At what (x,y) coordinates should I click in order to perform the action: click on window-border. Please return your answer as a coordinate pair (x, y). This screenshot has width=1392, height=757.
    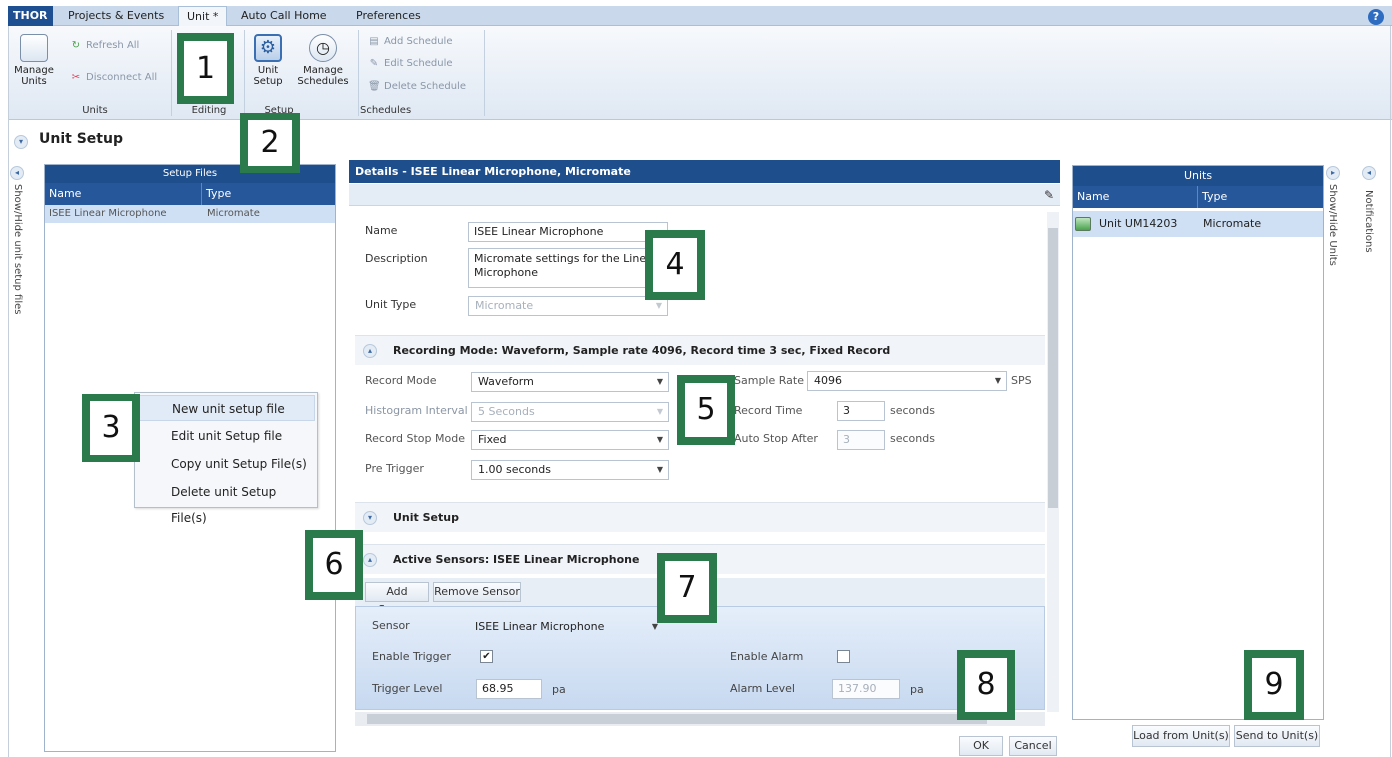
    Looking at the image, I should click on (1390, 391).